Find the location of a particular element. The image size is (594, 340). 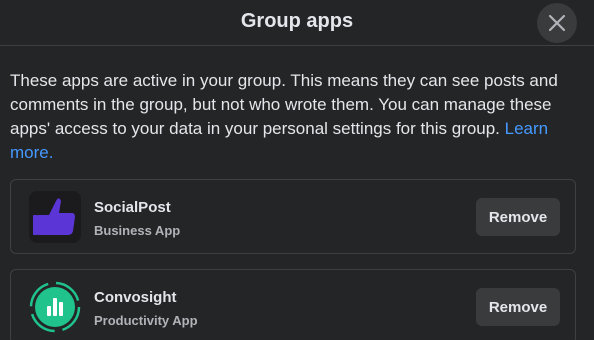

socialpost-logo-icon is located at coordinates (55, 217).